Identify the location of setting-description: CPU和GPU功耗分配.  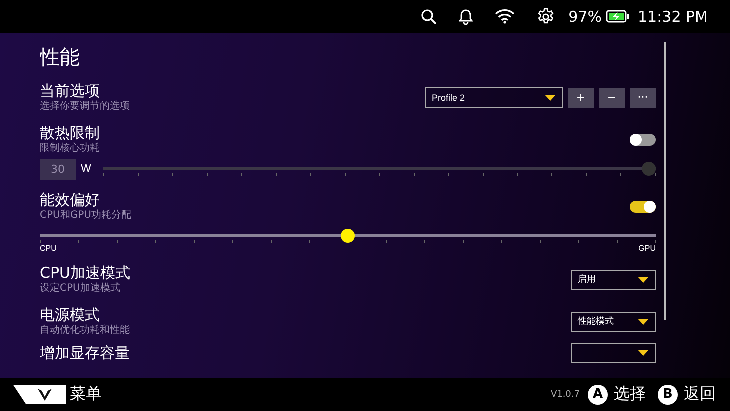
(86, 215).